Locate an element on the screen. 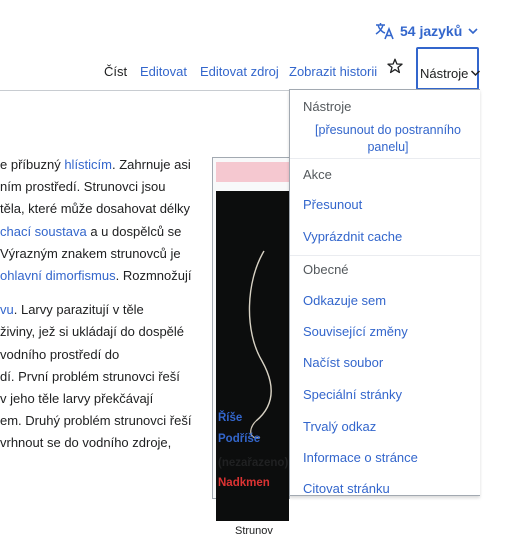 This screenshot has width=520, height=537. taxobox-image is located at coordinates (252, 356).